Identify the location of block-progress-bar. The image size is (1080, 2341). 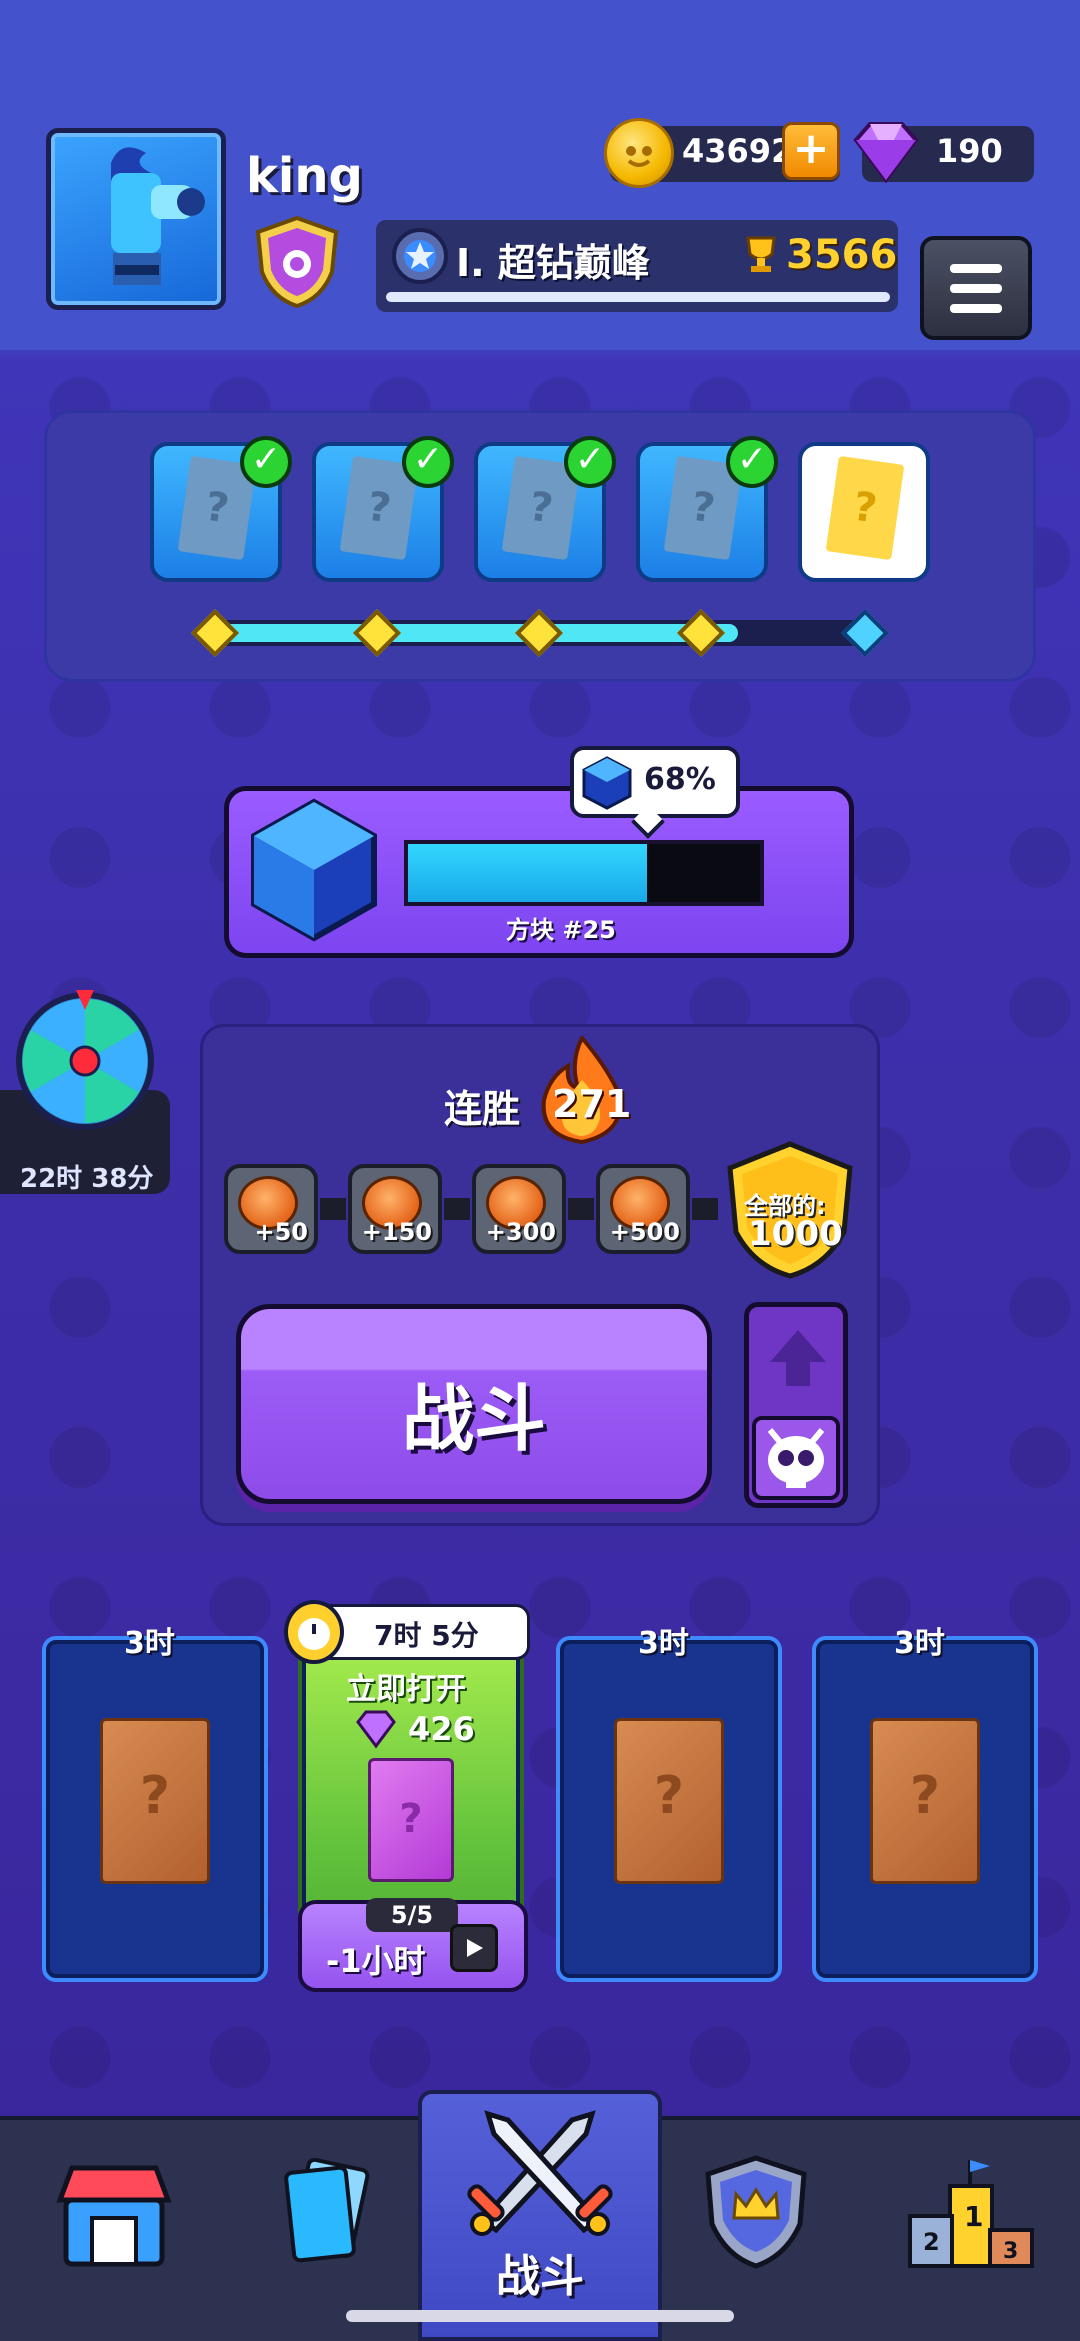
(584, 873).